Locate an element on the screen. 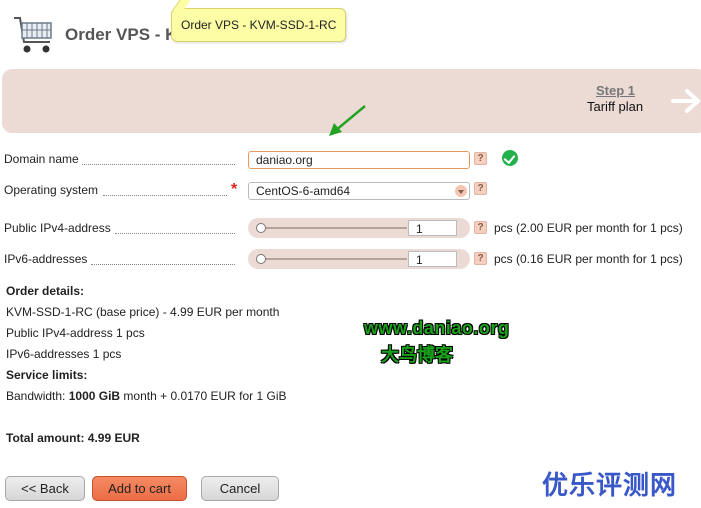  bandwidth-value: 1000 GiB is located at coordinates (94, 396).